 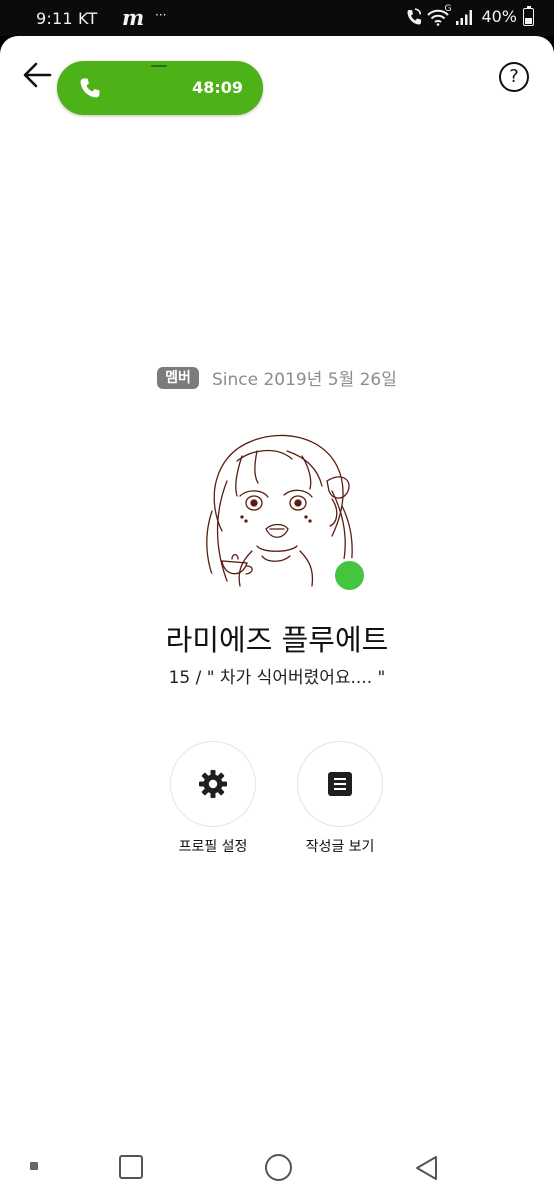 What do you see at coordinates (217, 87) in the screenshot?
I see `call-timer: 48:09` at bounding box center [217, 87].